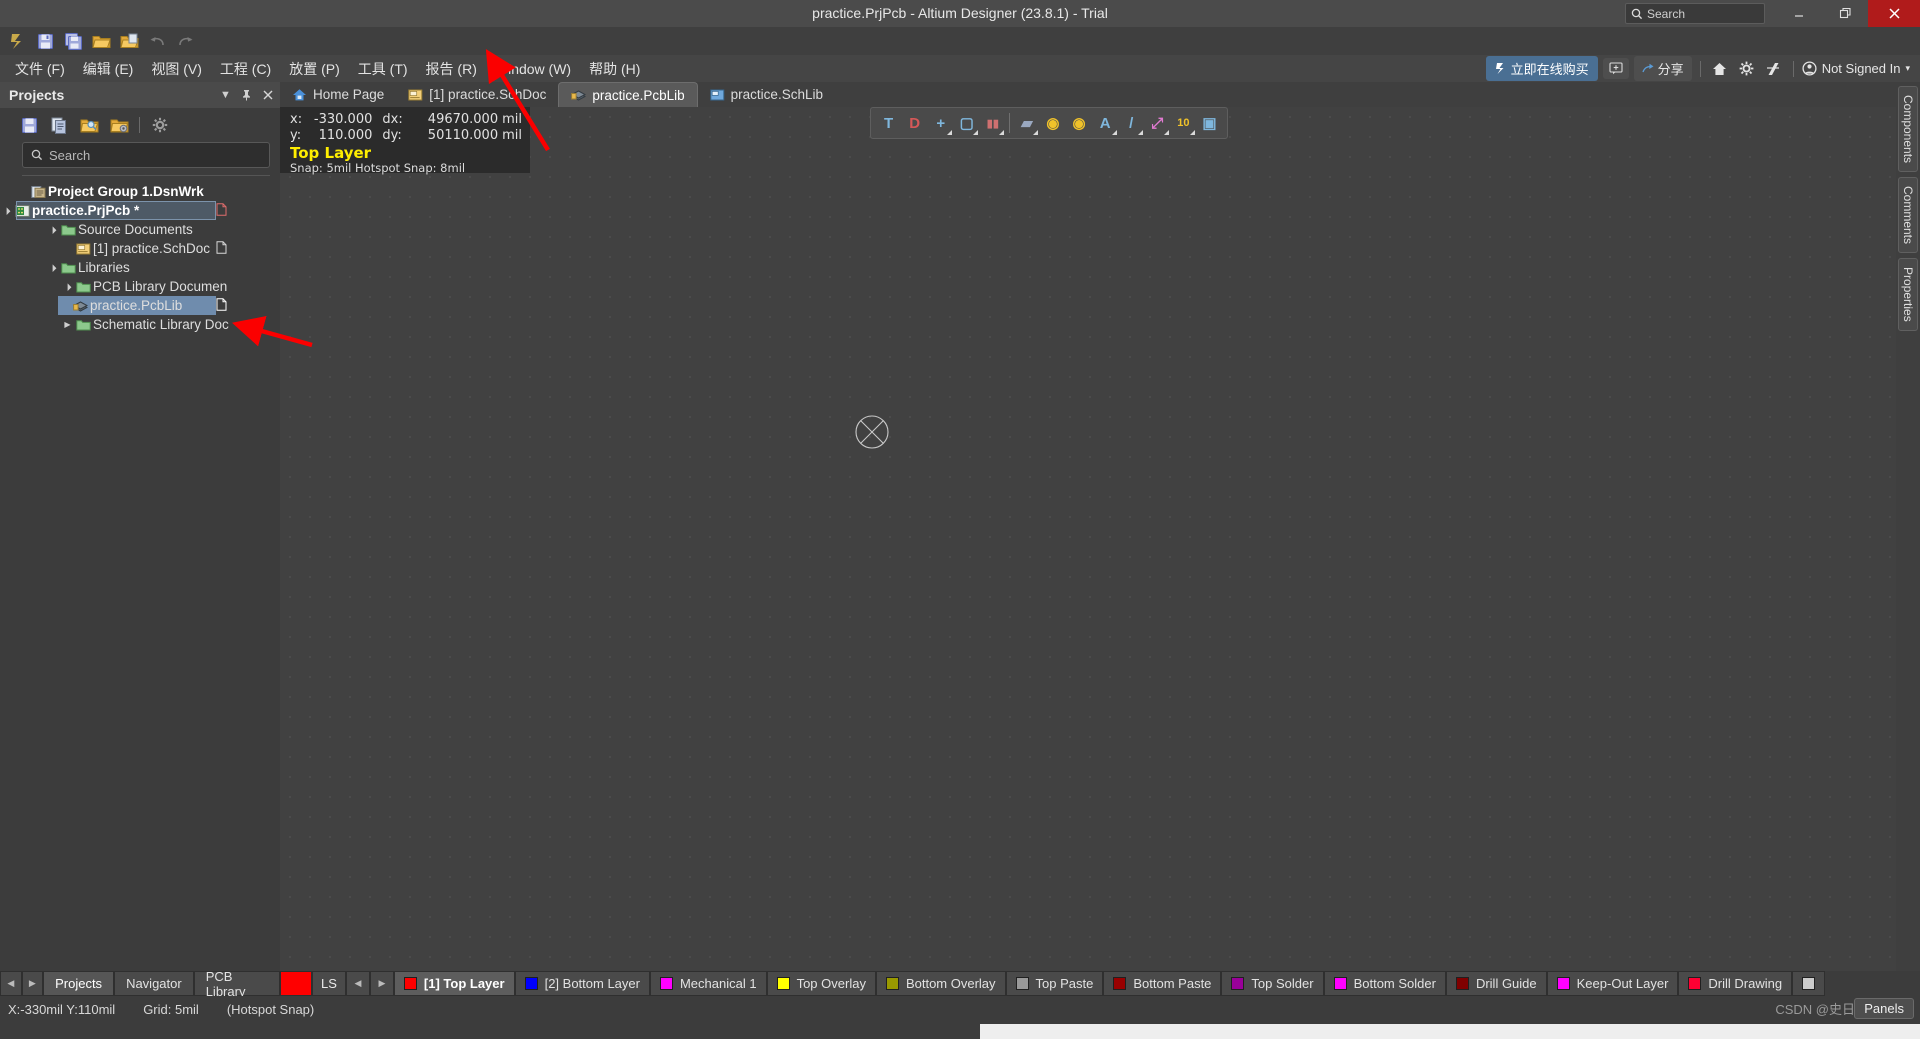  I want to click on layer-tab: Top Paste, so click(1054, 983).